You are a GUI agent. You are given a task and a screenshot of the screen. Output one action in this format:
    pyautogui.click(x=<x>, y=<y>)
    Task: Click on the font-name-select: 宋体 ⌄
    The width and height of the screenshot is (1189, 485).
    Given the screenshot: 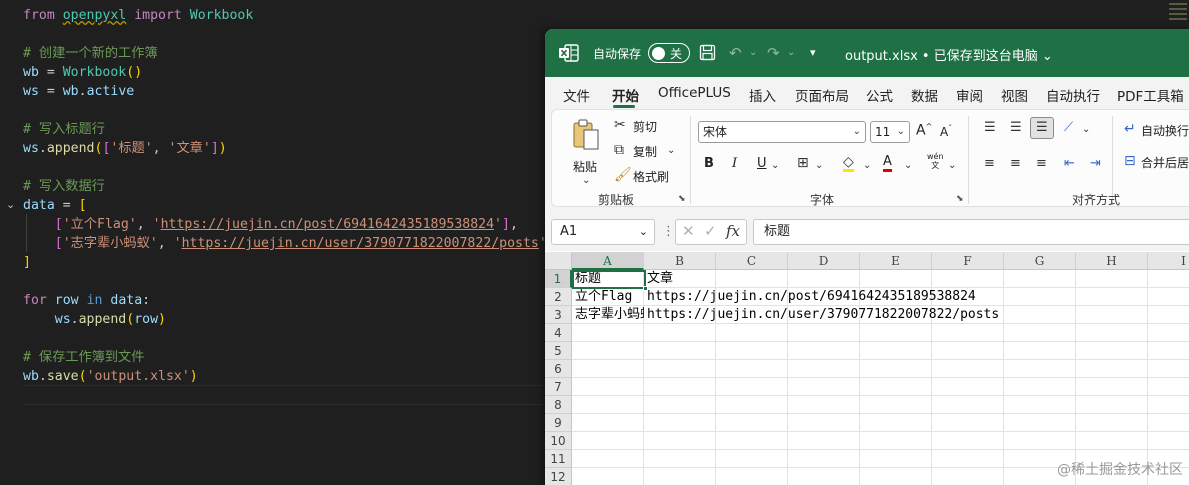 What is the action you would take?
    pyautogui.click(x=782, y=132)
    